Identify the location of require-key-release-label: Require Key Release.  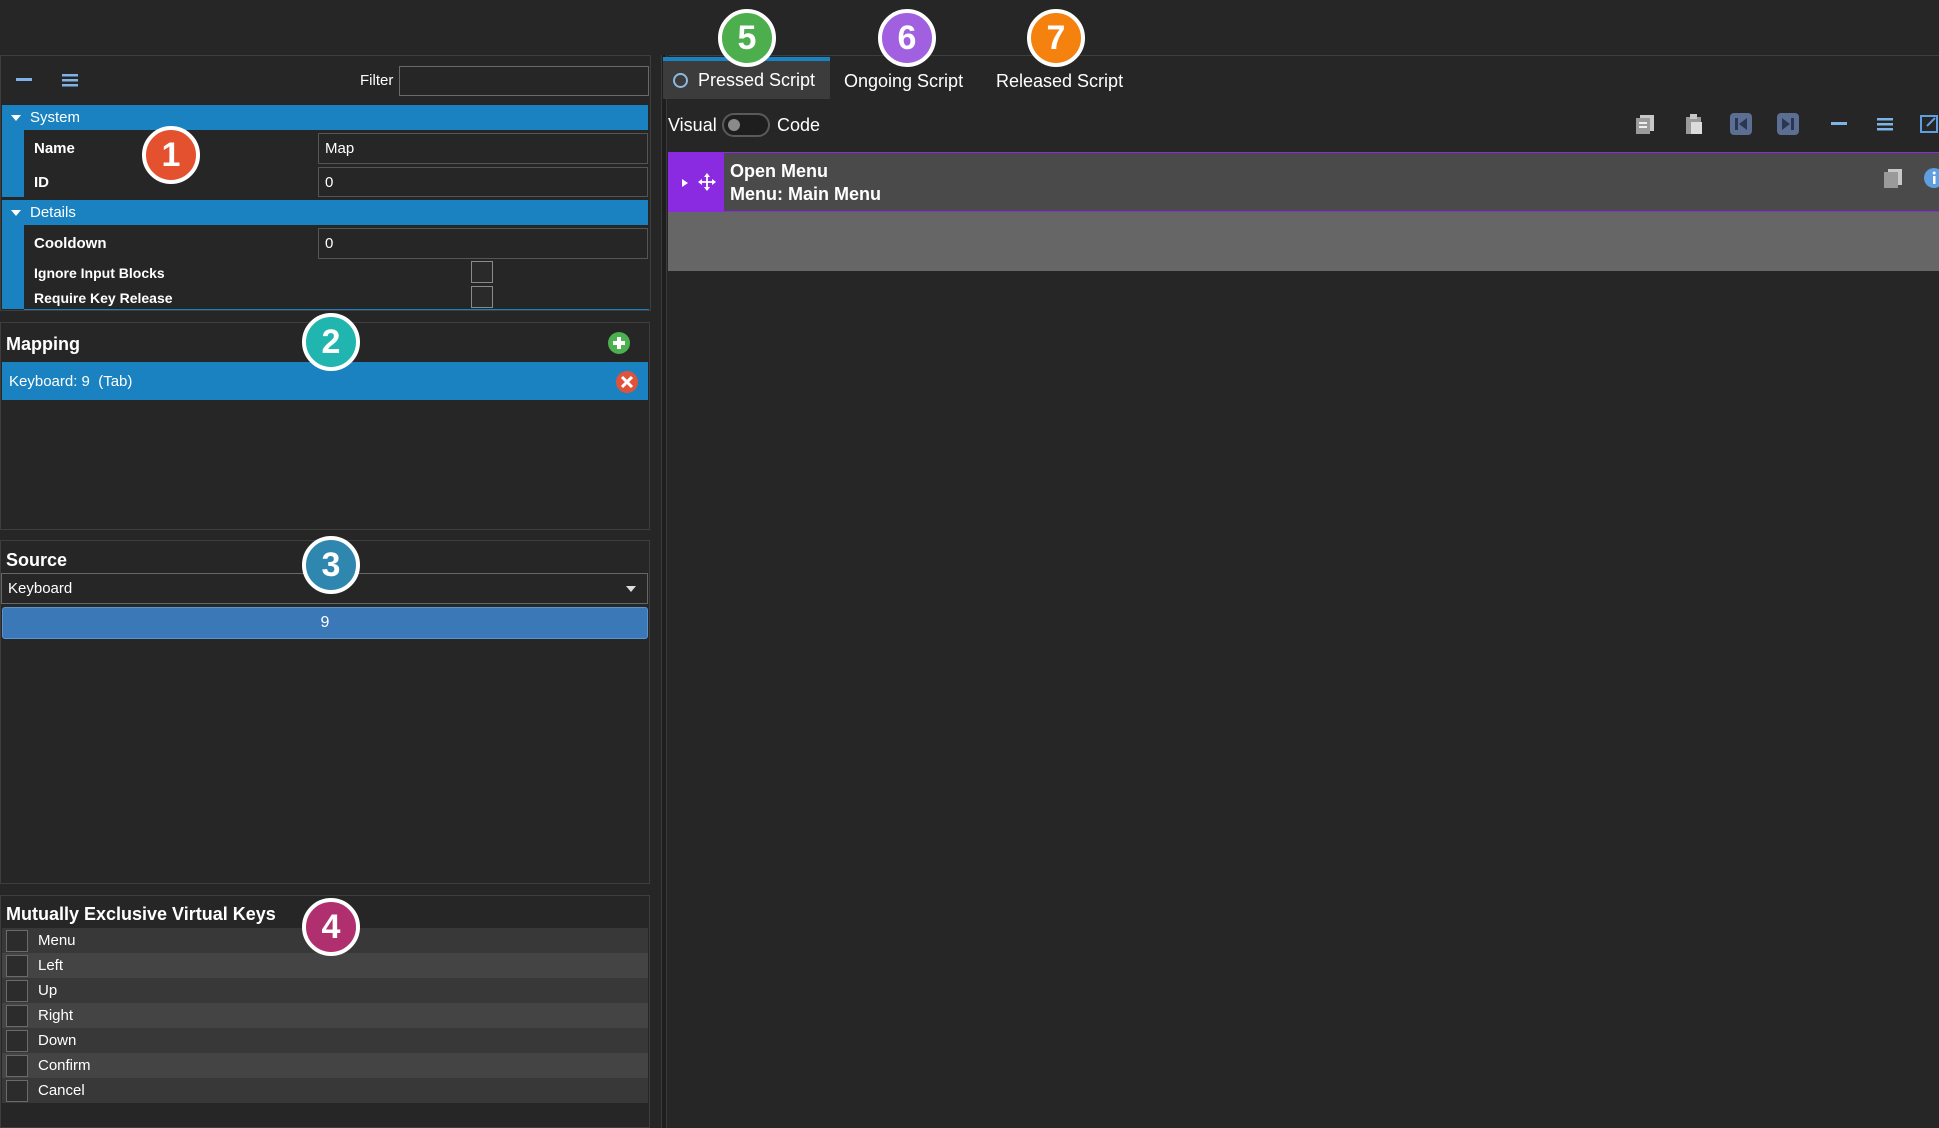
(103, 298).